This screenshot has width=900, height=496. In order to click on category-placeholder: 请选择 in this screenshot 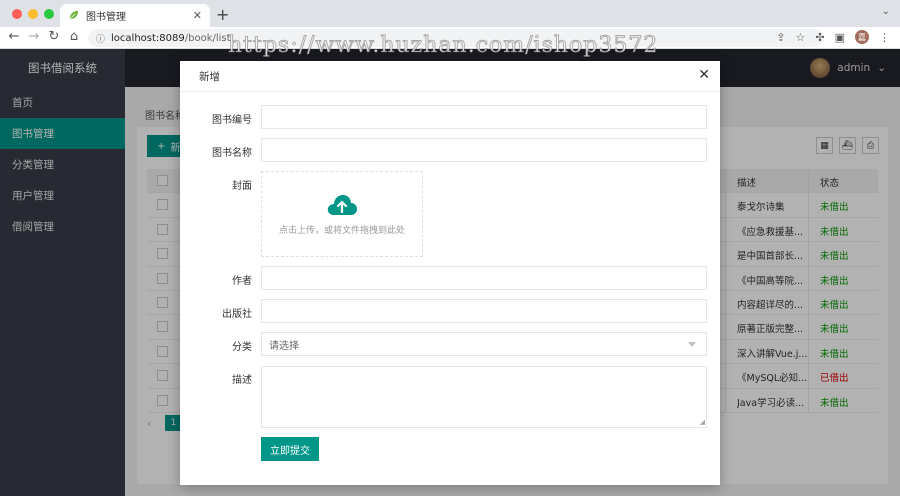, I will do `click(284, 346)`.